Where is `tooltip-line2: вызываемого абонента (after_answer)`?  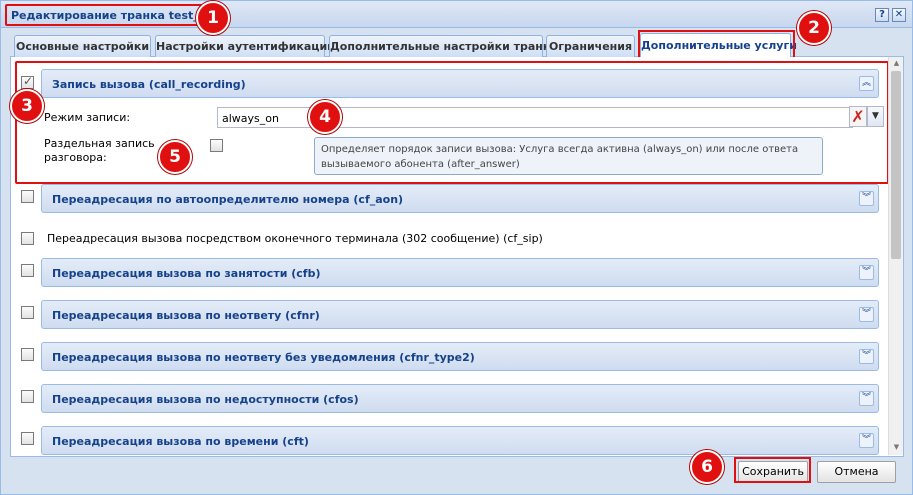 tooltip-line2: вызываемого абонента (after_answer) is located at coordinates (420, 164).